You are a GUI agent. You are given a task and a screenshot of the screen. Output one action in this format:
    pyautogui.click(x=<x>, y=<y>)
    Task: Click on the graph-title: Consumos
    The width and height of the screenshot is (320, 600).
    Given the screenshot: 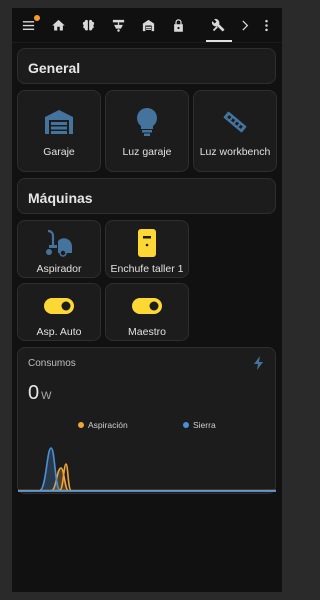 What is the action you would take?
    pyautogui.click(x=52, y=363)
    